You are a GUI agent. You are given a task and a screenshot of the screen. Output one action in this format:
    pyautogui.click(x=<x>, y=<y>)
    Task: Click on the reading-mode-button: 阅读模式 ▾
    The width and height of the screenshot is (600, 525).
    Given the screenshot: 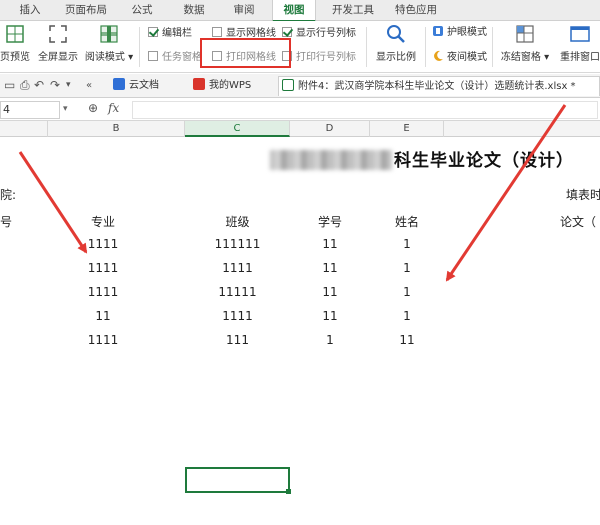 What is the action you would take?
    pyautogui.click(x=109, y=43)
    